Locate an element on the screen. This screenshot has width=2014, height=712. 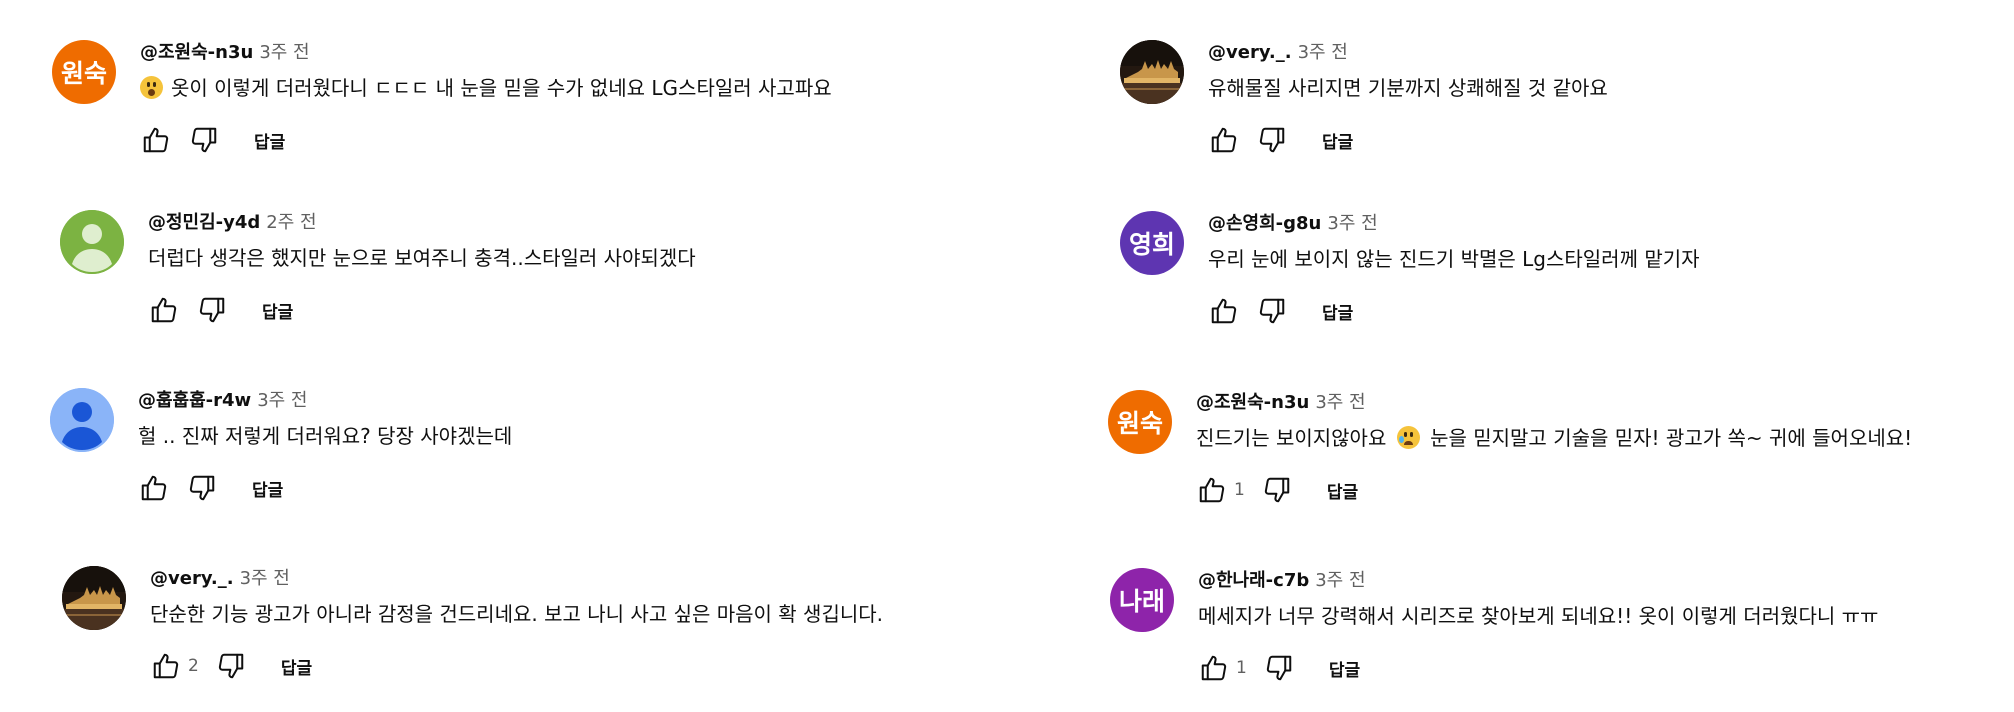
comment-body-part: 진드기는 보이지않아요 is located at coordinates (1291, 438).